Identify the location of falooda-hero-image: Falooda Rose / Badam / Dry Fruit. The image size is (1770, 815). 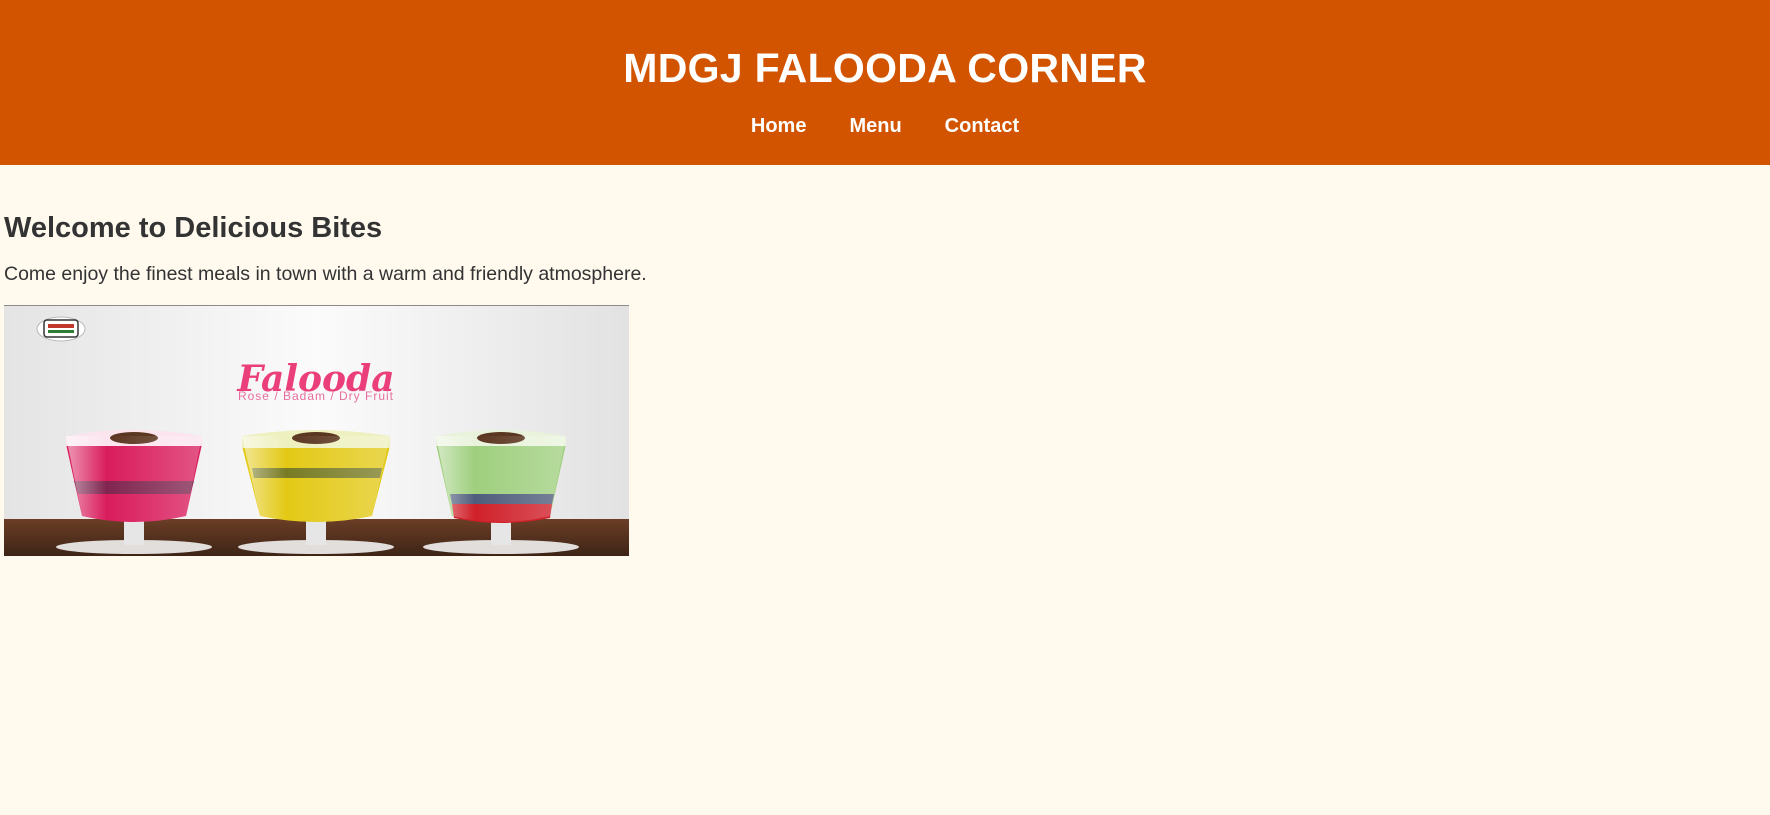
(316, 430).